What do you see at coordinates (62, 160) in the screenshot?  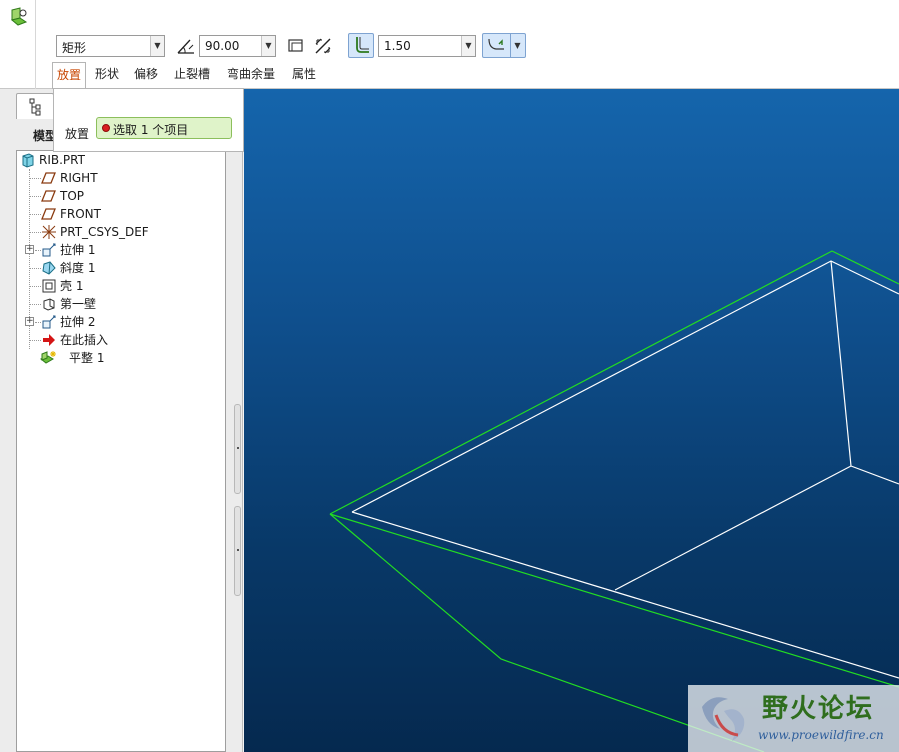 I see `tree-item-label: RIB.PRT` at bounding box center [62, 160].